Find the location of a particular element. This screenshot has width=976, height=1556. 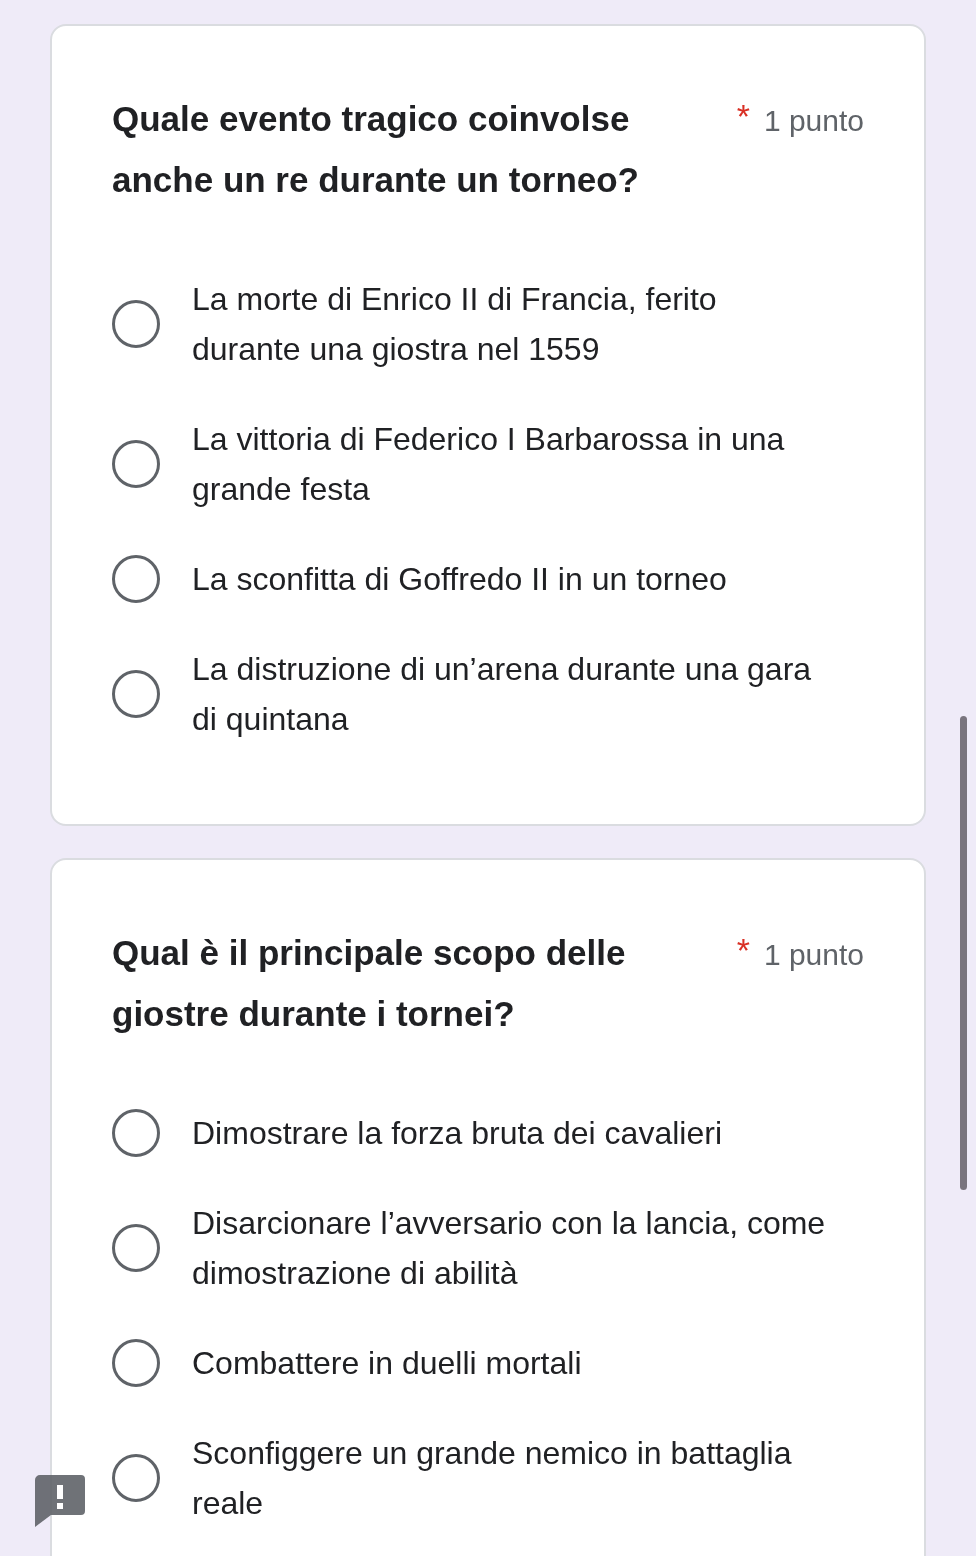

option-label: Combattere in duelli mortali is located at coordinates (387, 1363).